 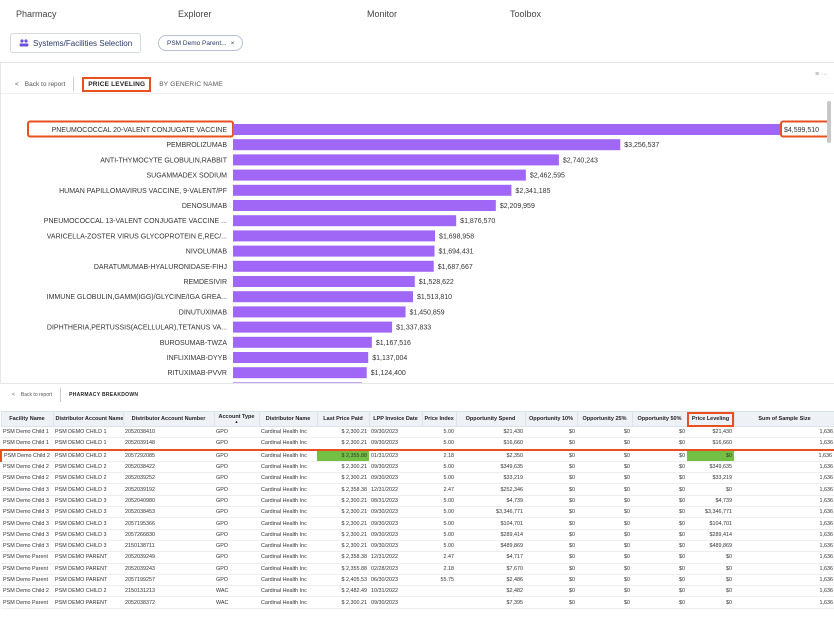 What do you see at coordinates (88, 419) in the screenshot?
I see `column-header: Distributor Account Name` at bounding box center [88, 419].